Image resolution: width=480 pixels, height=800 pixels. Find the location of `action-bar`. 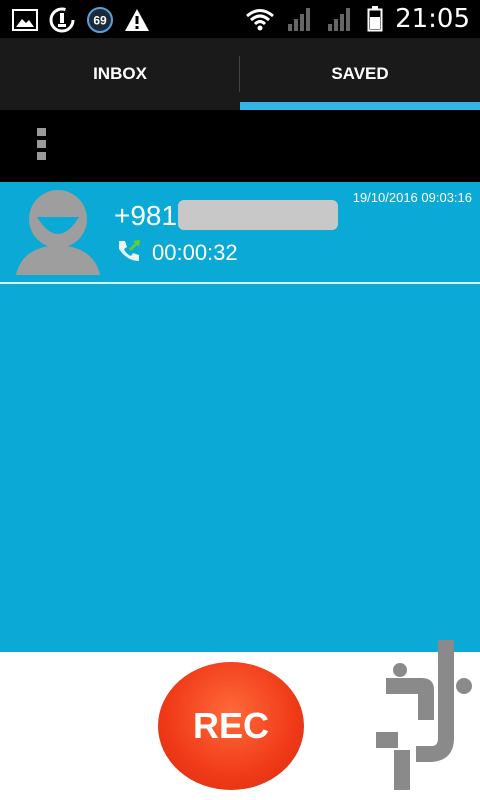

action-bar is located at coordinates (240, 146).